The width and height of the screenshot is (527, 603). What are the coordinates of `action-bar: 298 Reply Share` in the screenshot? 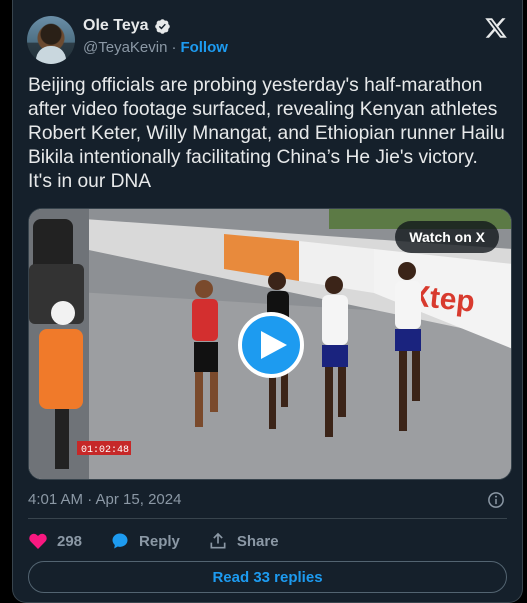 It's located at (153, 541).